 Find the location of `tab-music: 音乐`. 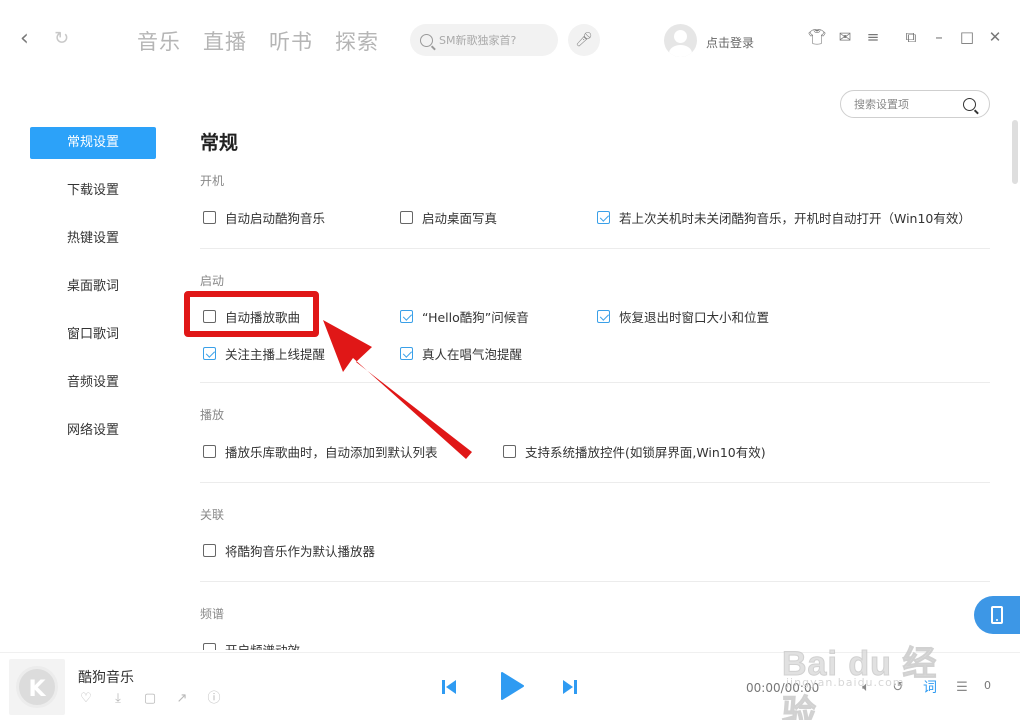

tab-music: 音乐 is located at coordinates (159, 42).